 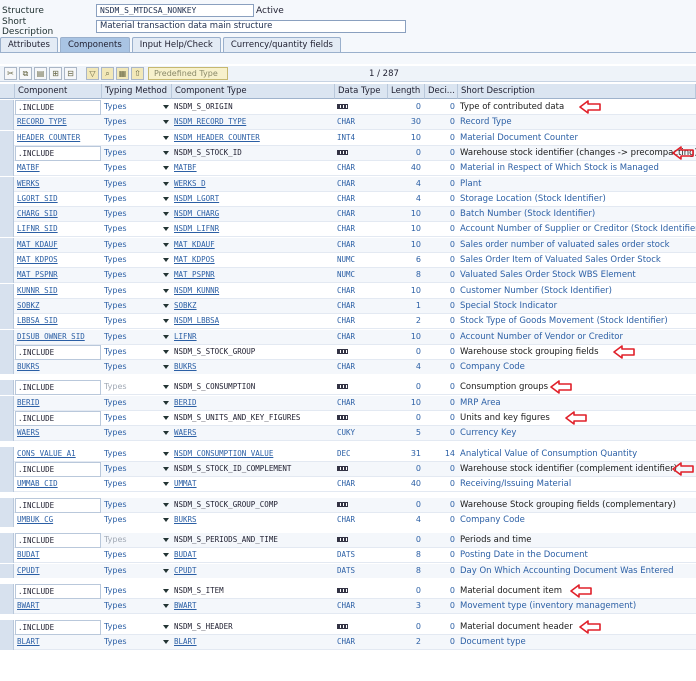 What do you see at coordinates (58, 291) in the screenshot?
I see `component-cell: KUNNR_SID` at bounding box center [58, 291].